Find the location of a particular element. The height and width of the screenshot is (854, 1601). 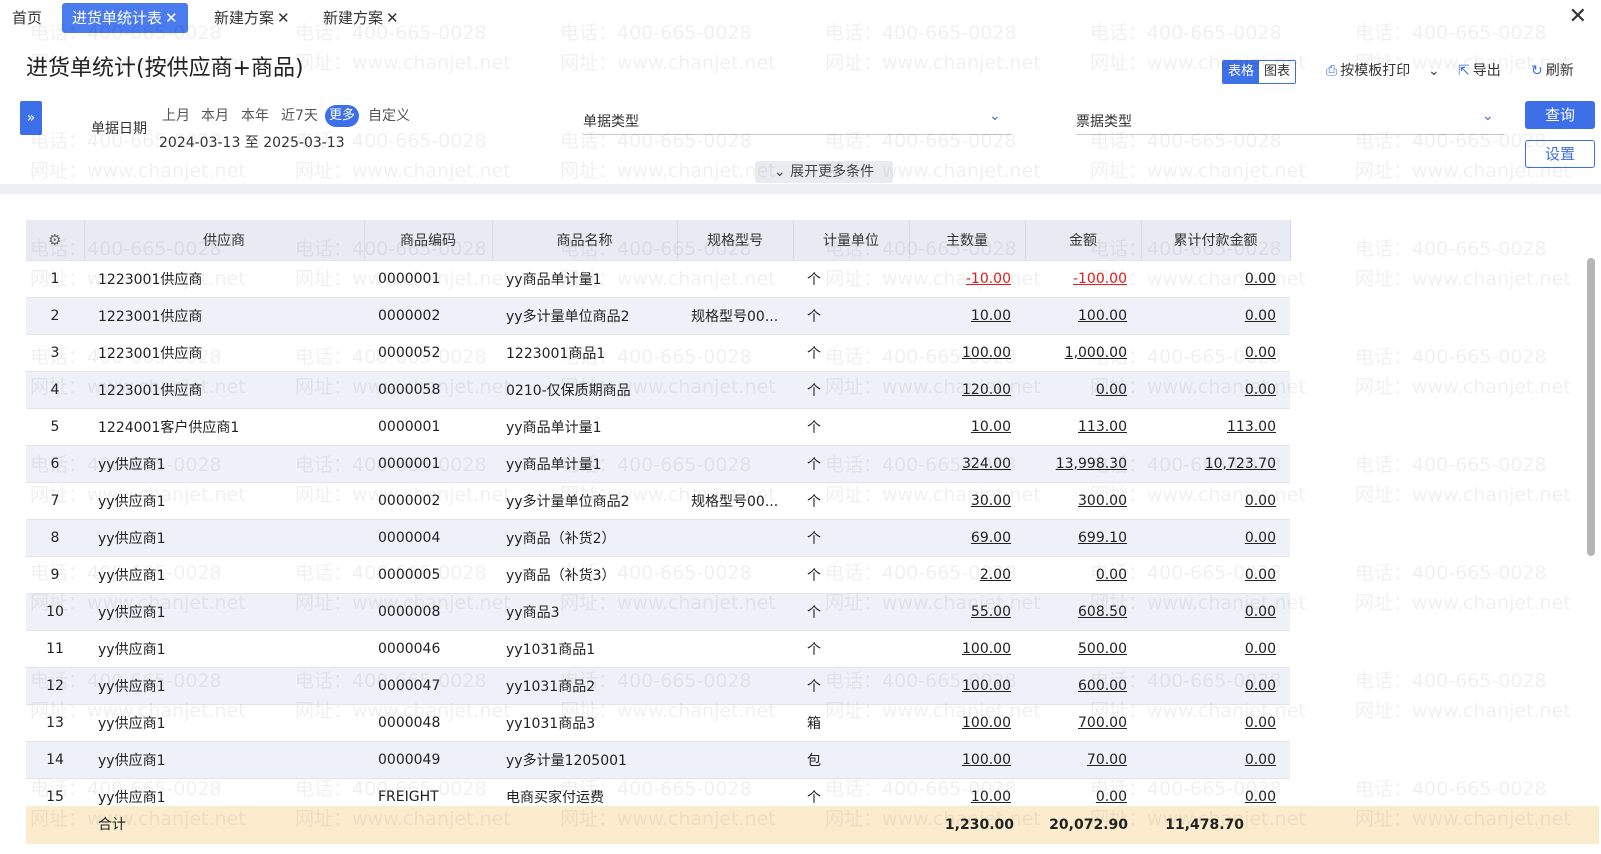

table-scrollbar is located at coordinates (1591, 407).